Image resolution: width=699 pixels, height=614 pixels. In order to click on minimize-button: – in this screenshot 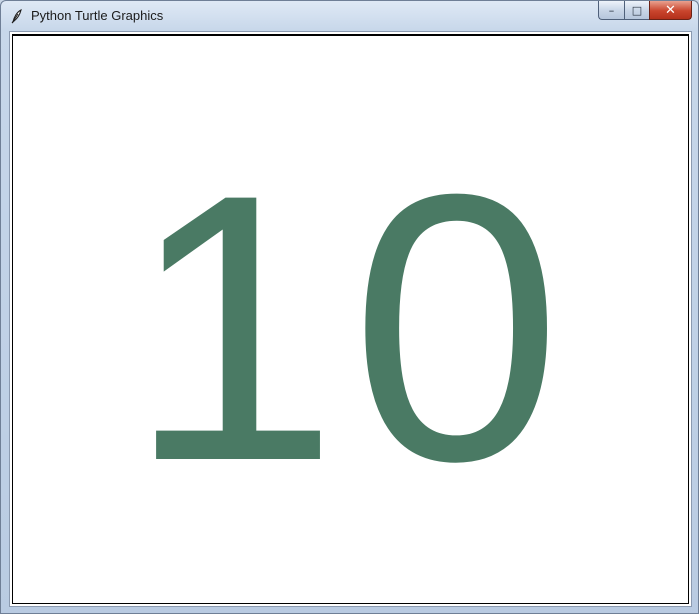, I will do `click(611, 10)`.